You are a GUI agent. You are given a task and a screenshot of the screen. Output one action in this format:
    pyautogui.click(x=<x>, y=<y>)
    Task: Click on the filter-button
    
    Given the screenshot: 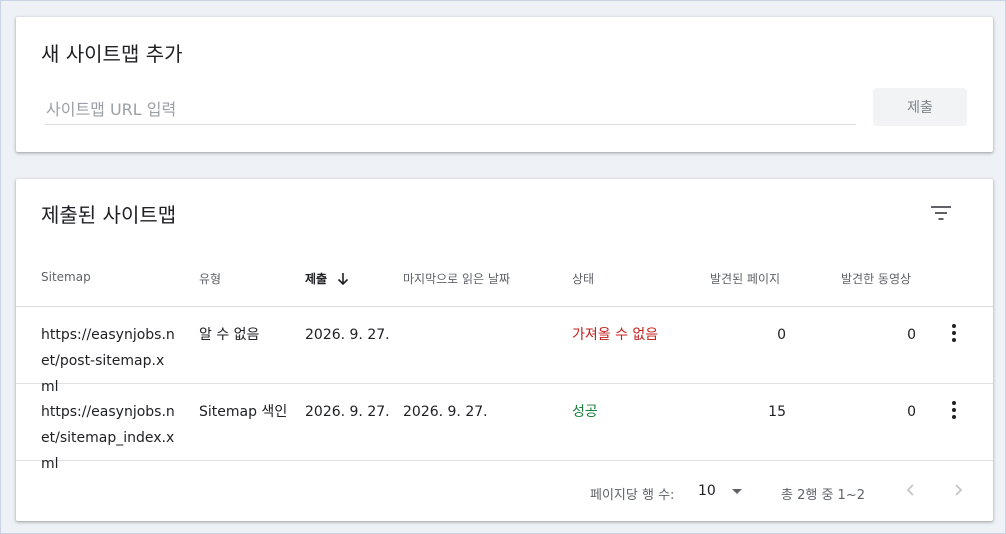 What is the action you would take?
    pyautogui.click(x=941, y=213)
    